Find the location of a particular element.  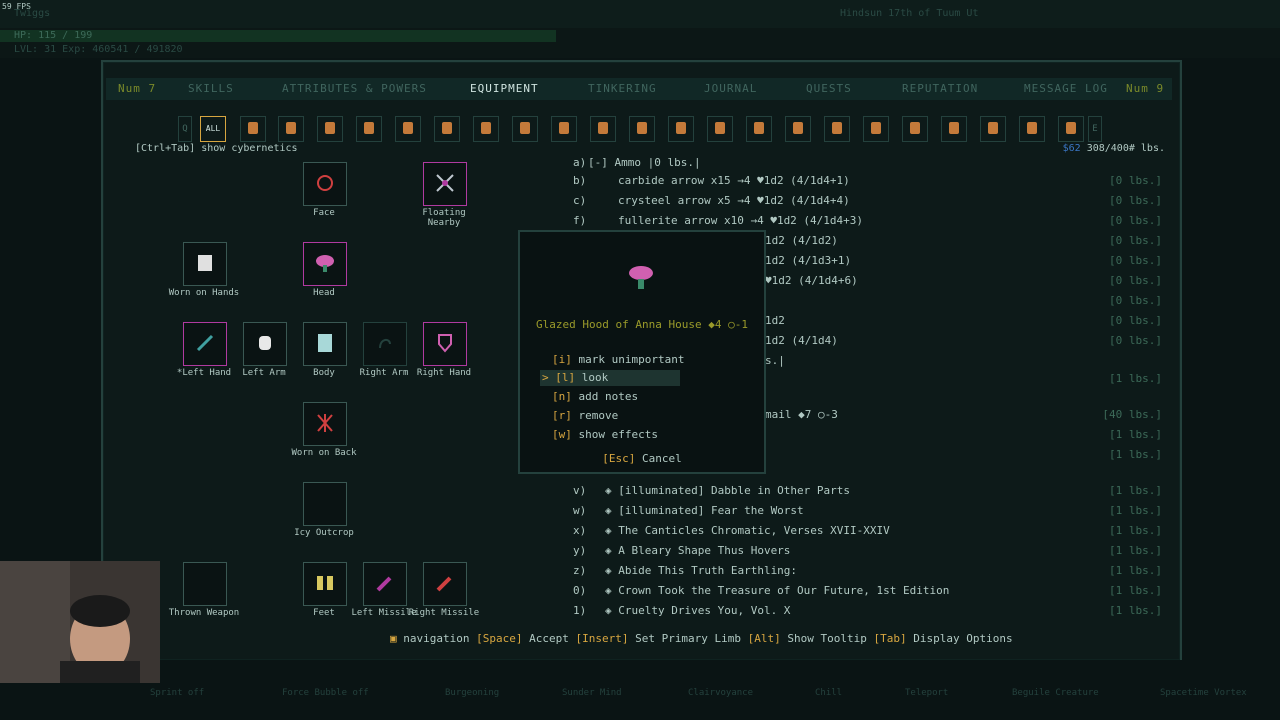

slot-right-missile is located at coordinates (445, 584).